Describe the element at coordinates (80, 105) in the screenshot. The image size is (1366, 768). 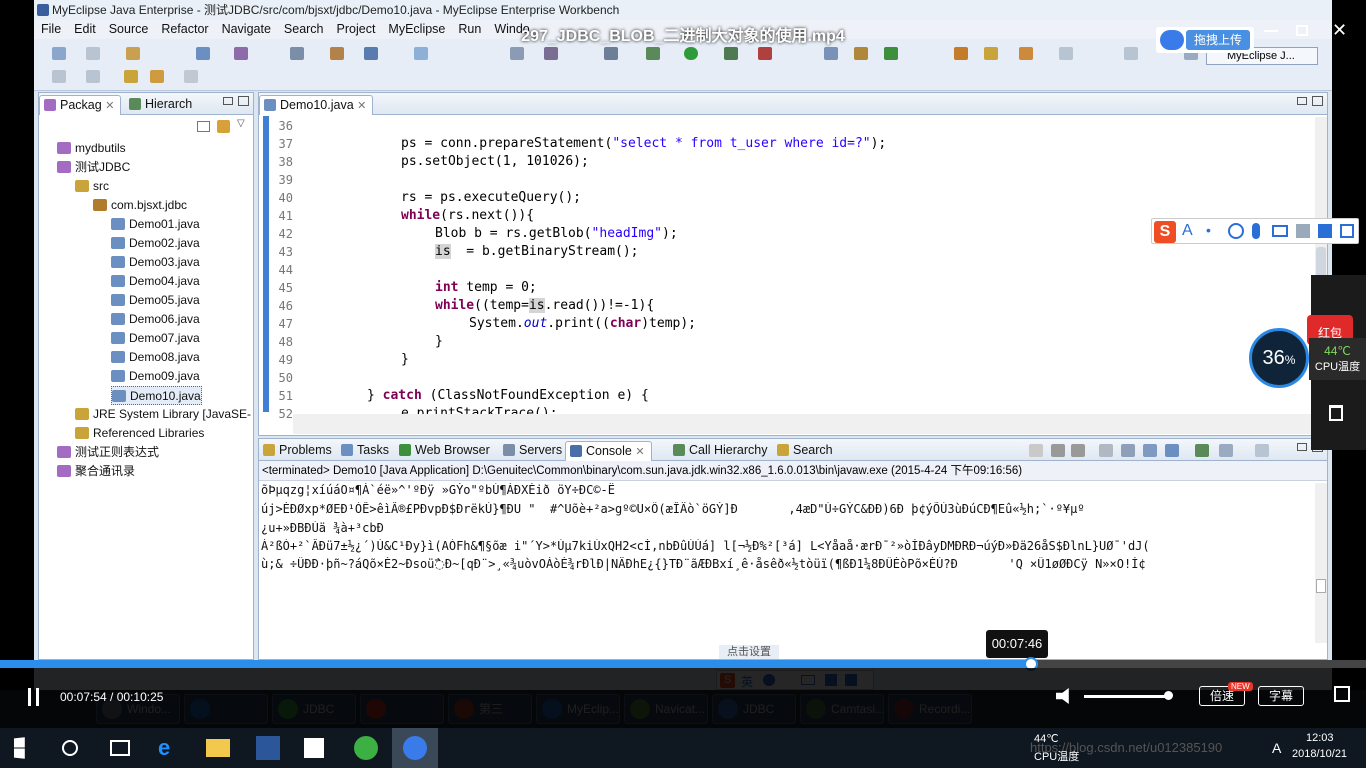
I see `tab-package-explorer: Packag ✕` at that location.